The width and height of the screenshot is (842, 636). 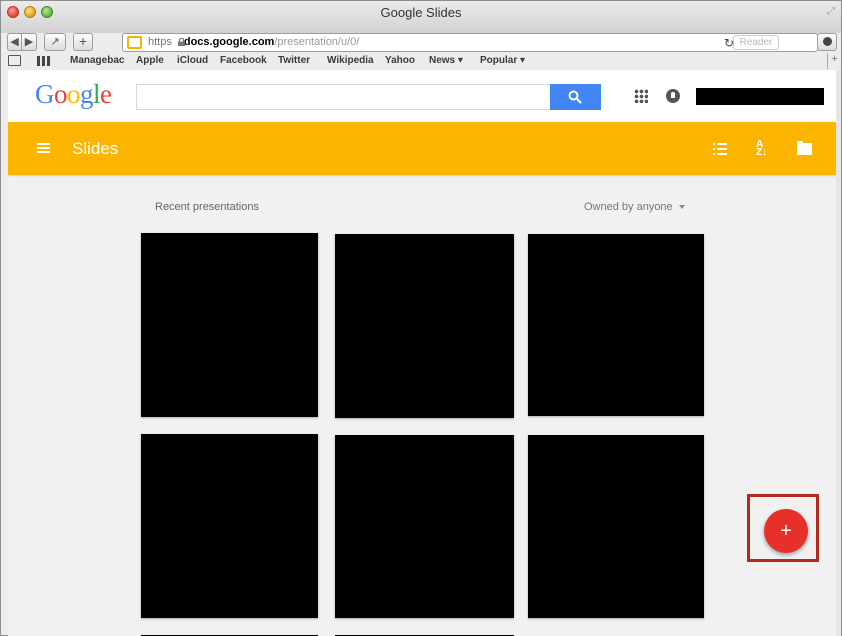 What do you see at coordinates (229, 42) in the screenshot?
I see `url-host: docs.google.com` at bounding box center [229, 42].